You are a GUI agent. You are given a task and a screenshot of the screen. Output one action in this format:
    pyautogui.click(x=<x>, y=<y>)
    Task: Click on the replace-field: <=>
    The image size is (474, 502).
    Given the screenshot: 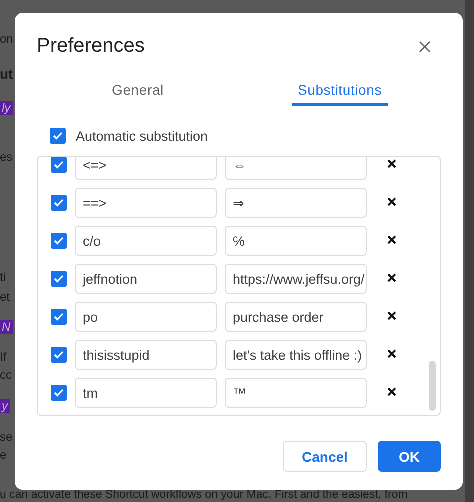 What is the action you would take?
    pyautogui.click(x=146, y=168)
    